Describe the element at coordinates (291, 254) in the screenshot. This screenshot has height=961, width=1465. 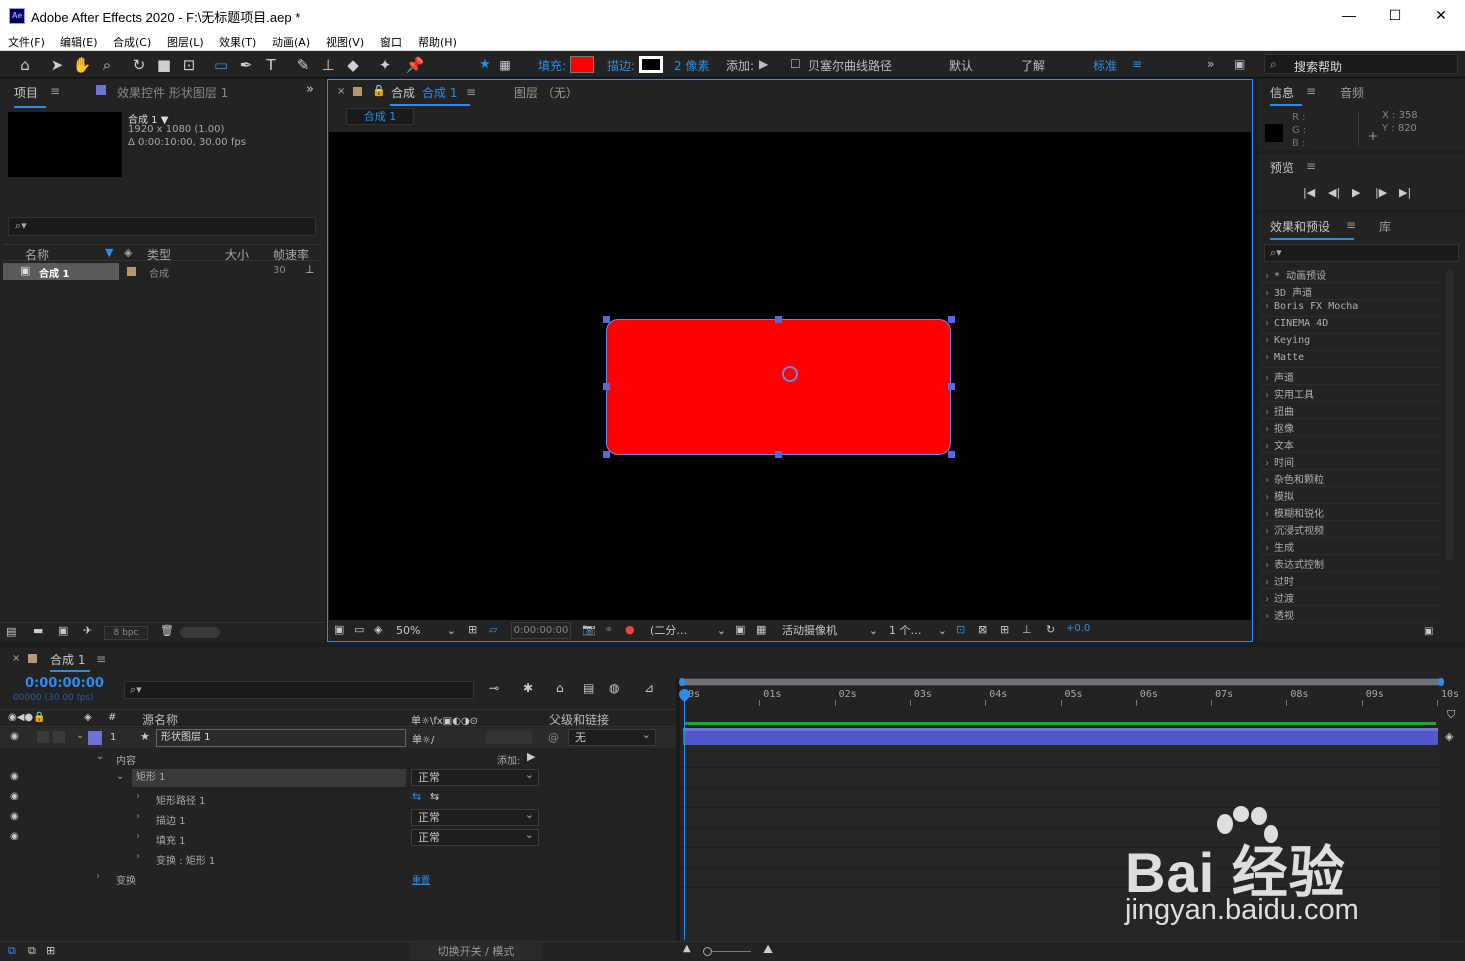
I see `col-fps: 帧速率` at that location.